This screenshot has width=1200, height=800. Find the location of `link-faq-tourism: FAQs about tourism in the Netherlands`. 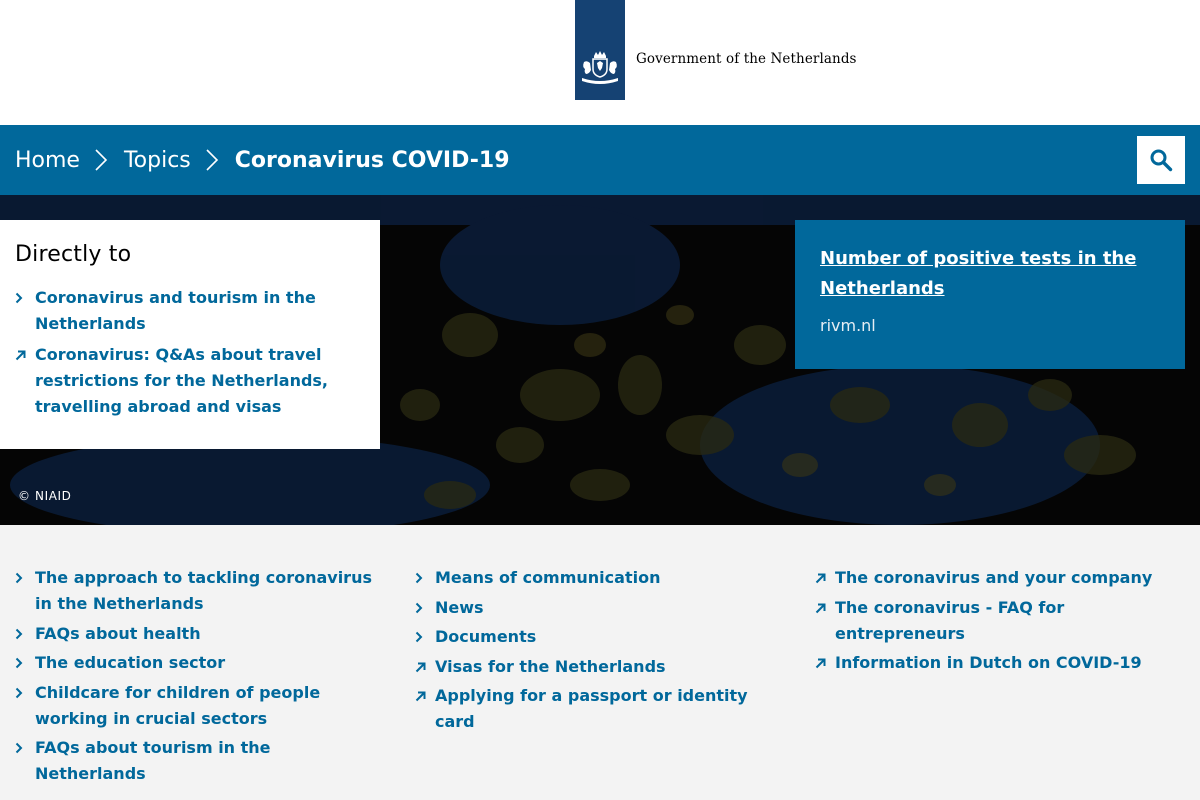

link-faq-tourism: FAQs about tourism in the Netherlands is located at coordinates (205, 761).